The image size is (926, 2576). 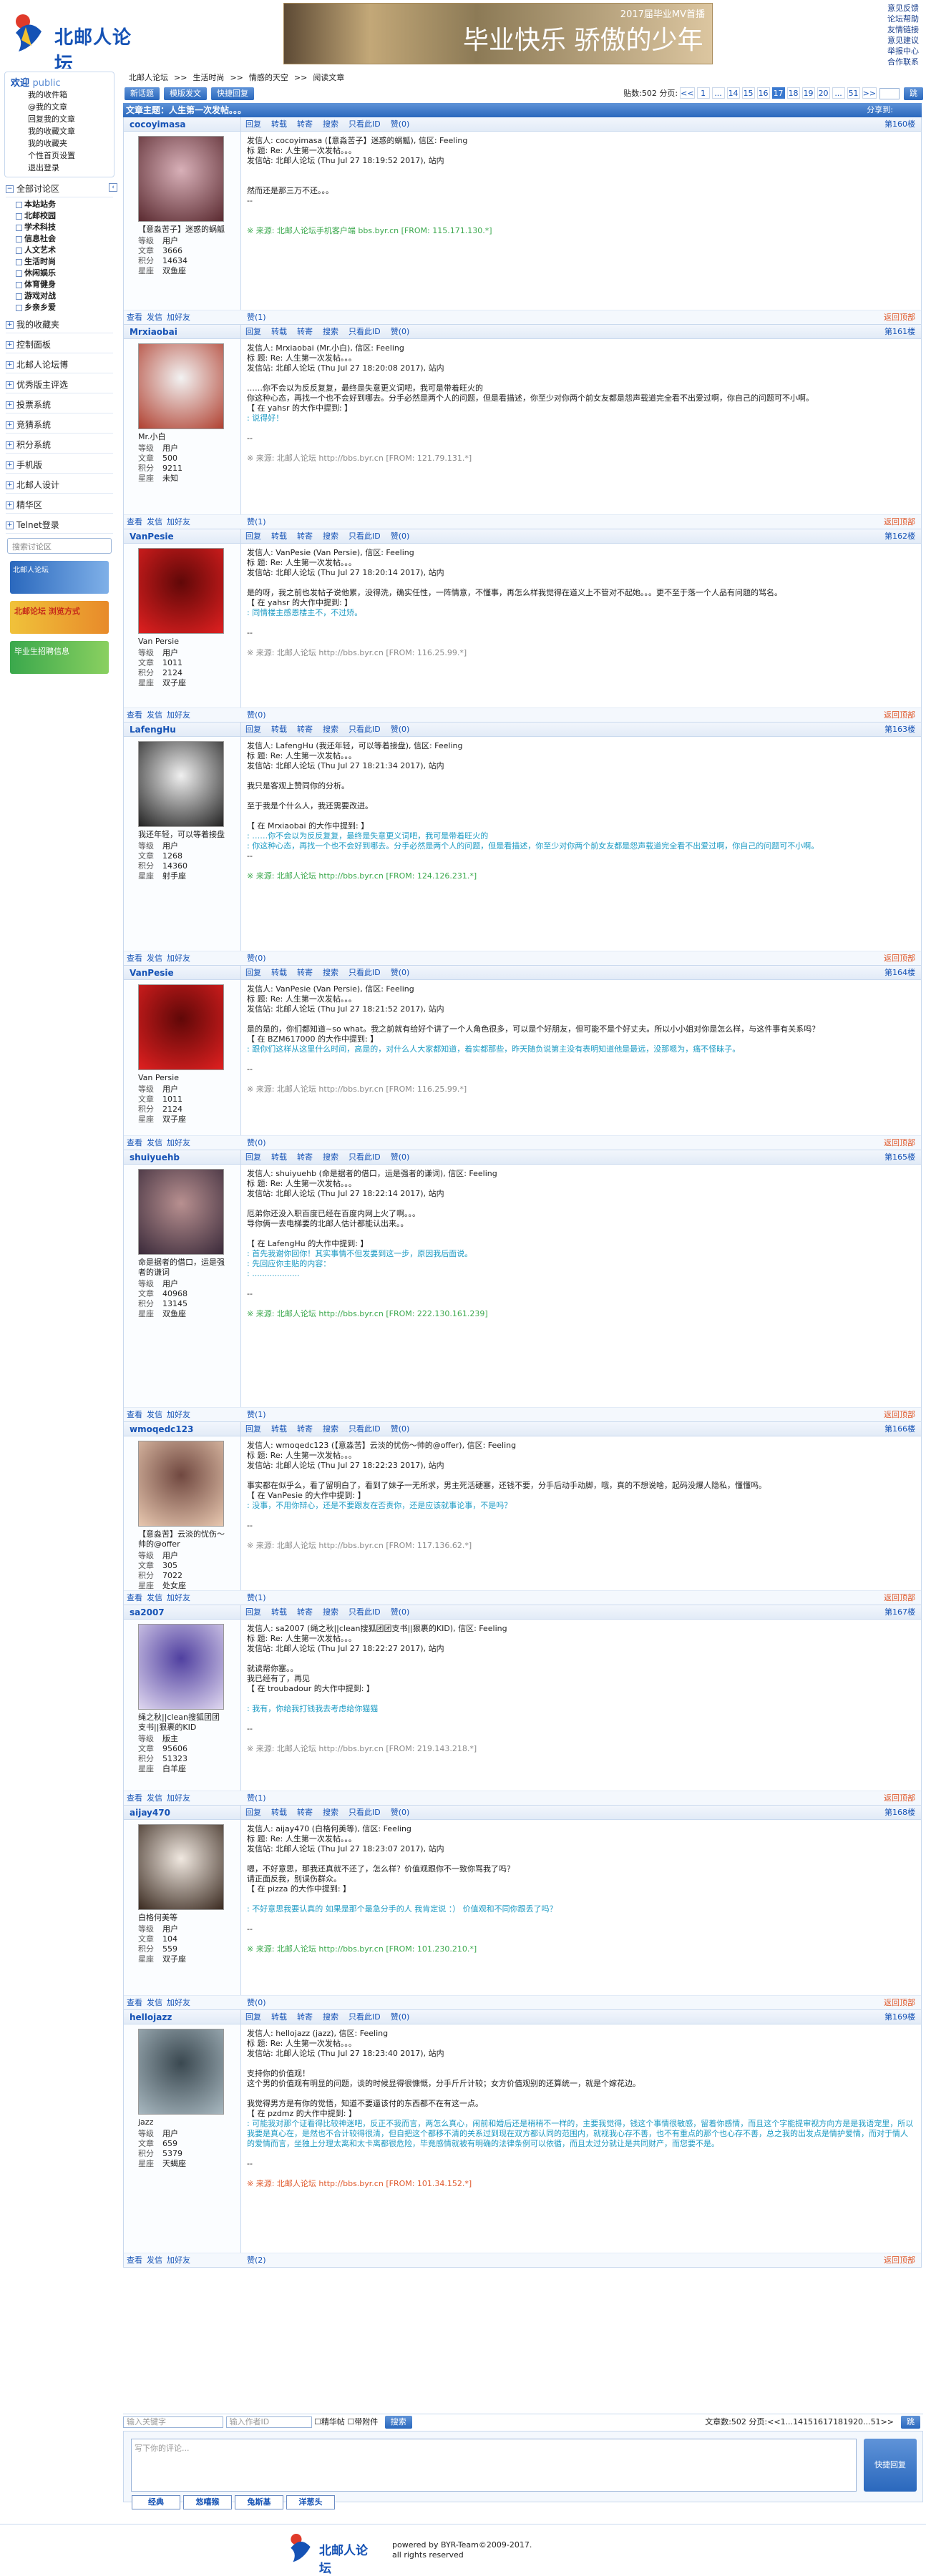 I want to click on post-author: cocoyimasa, so click(x=182, y=125).